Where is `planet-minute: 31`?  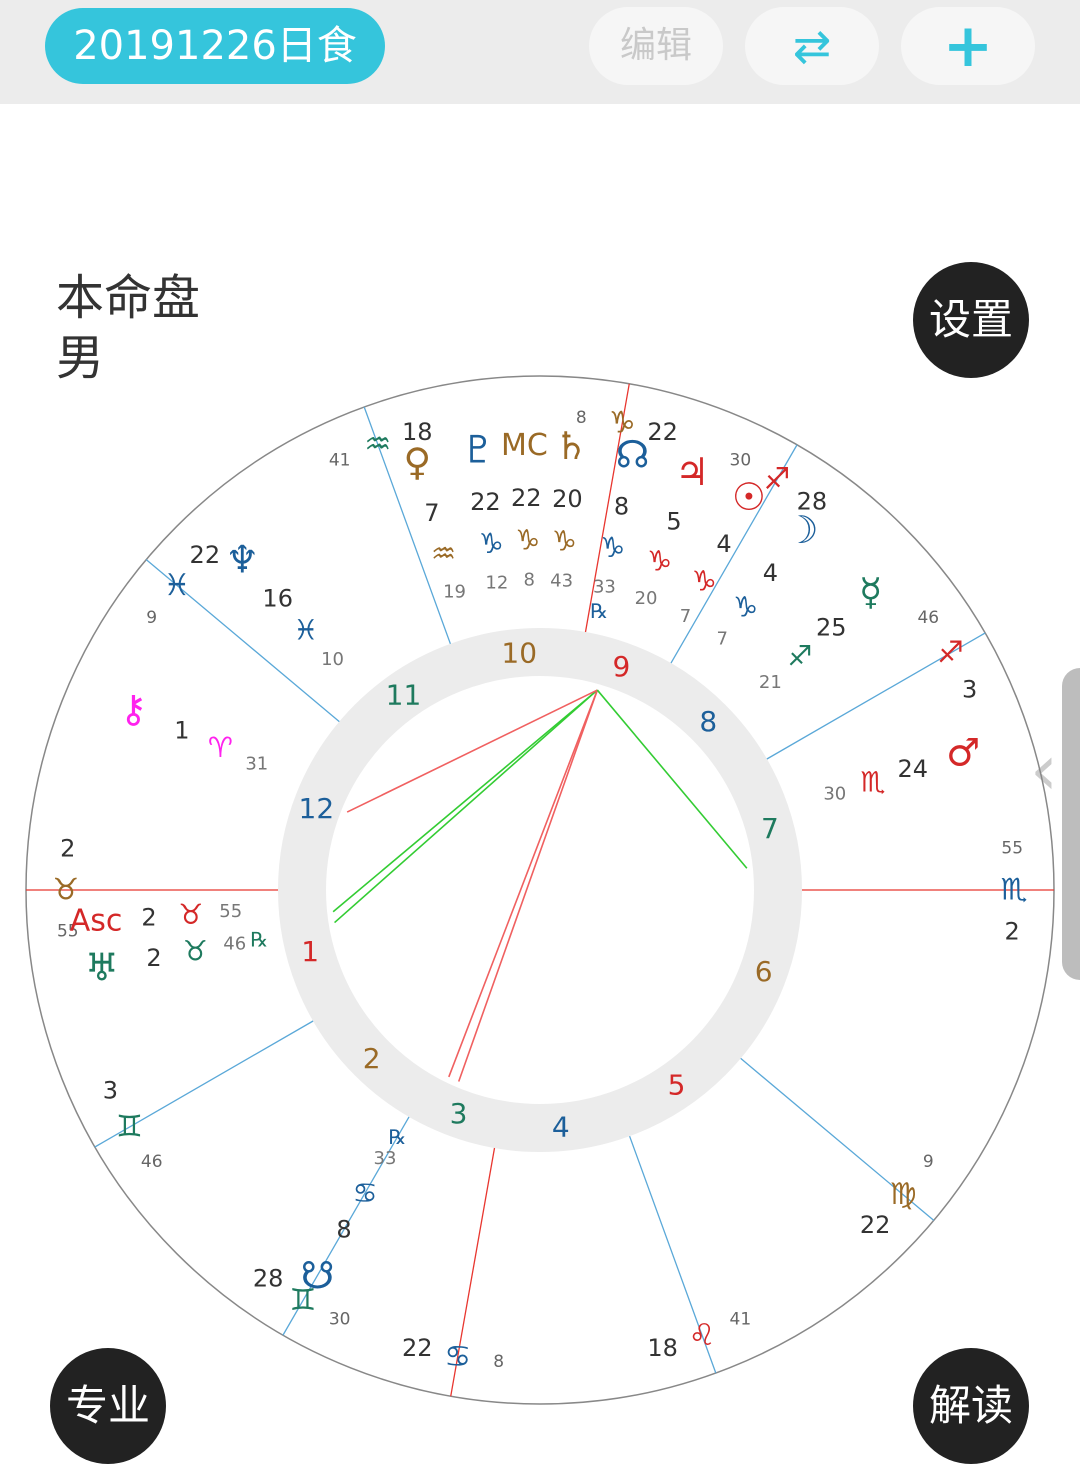 planet-minute: 31 is located at coordinates (256, 763).